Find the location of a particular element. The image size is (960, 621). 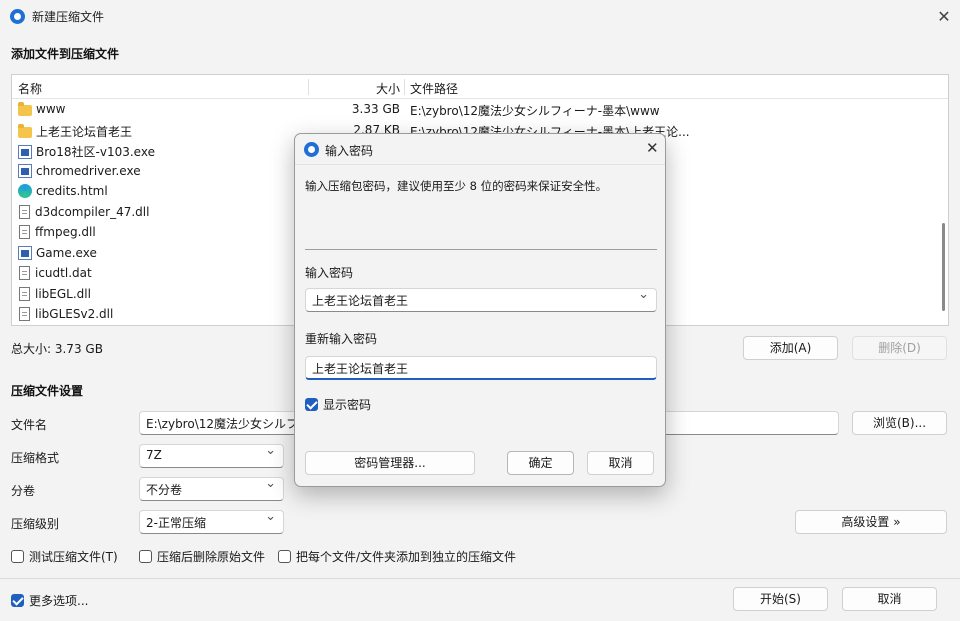

advanced-settings-button: 高级设置 » is located at coordinates (871, 522).